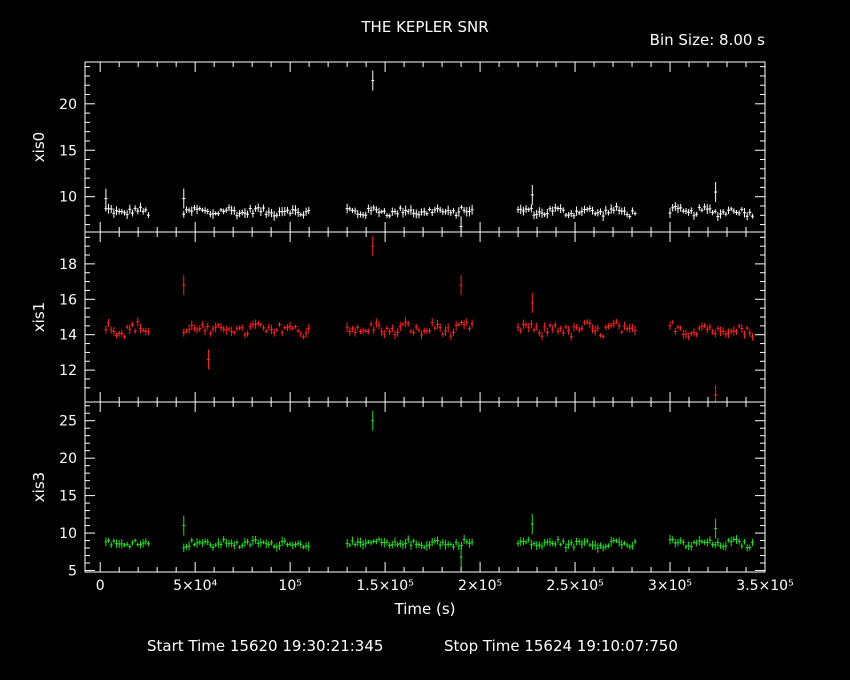 The width and height of the screenshot is (850, 680). Describe the element at coordinates (574, 586) in the screenshot. I see `x-tick-label: 2.5×10⁵` at that location.